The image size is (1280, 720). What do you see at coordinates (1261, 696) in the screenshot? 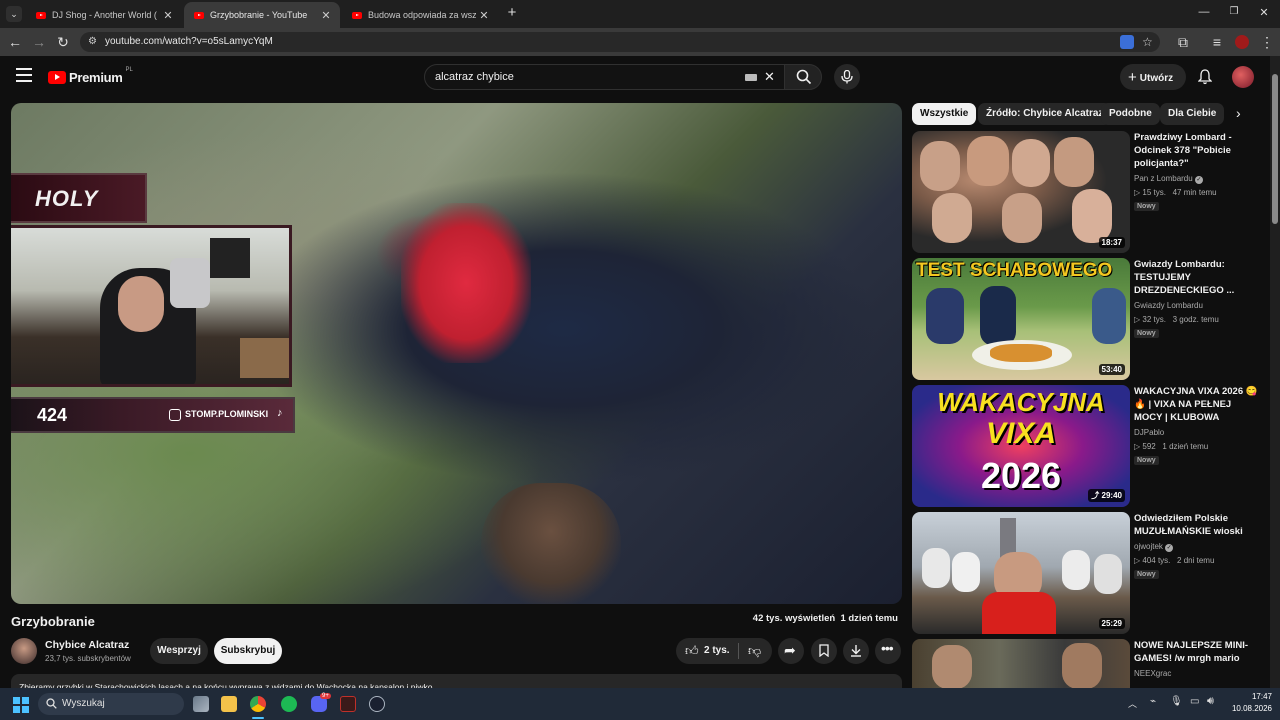
I see `clock-time: 17:47` at bounding box center [1261, 696].